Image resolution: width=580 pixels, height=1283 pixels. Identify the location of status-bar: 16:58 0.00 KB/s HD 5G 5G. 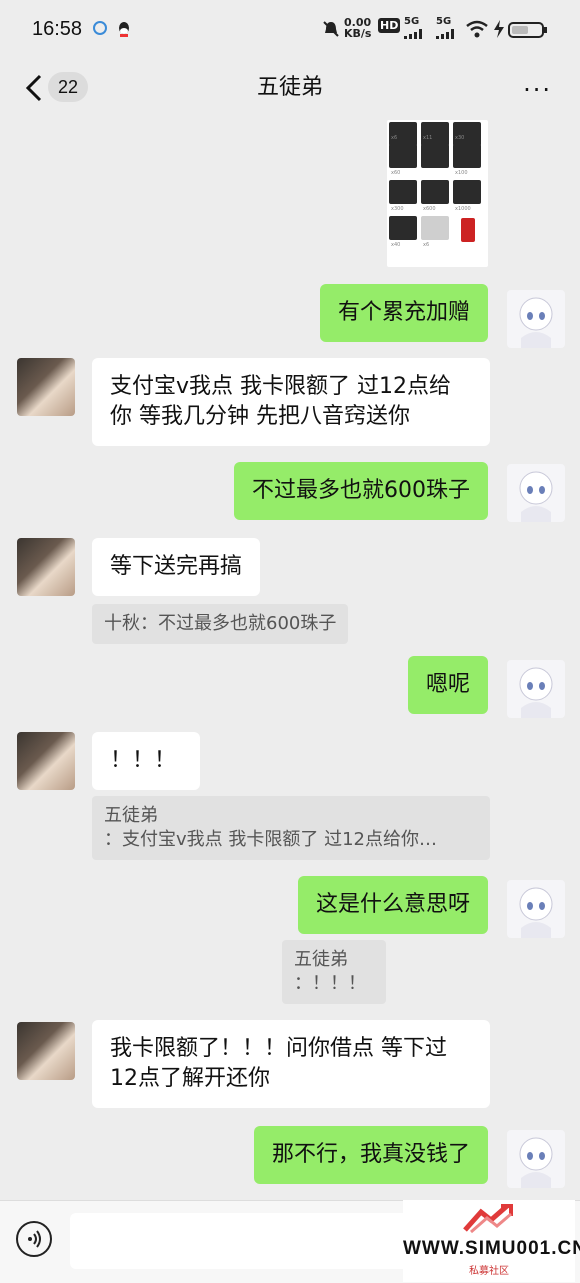
(290, 29).